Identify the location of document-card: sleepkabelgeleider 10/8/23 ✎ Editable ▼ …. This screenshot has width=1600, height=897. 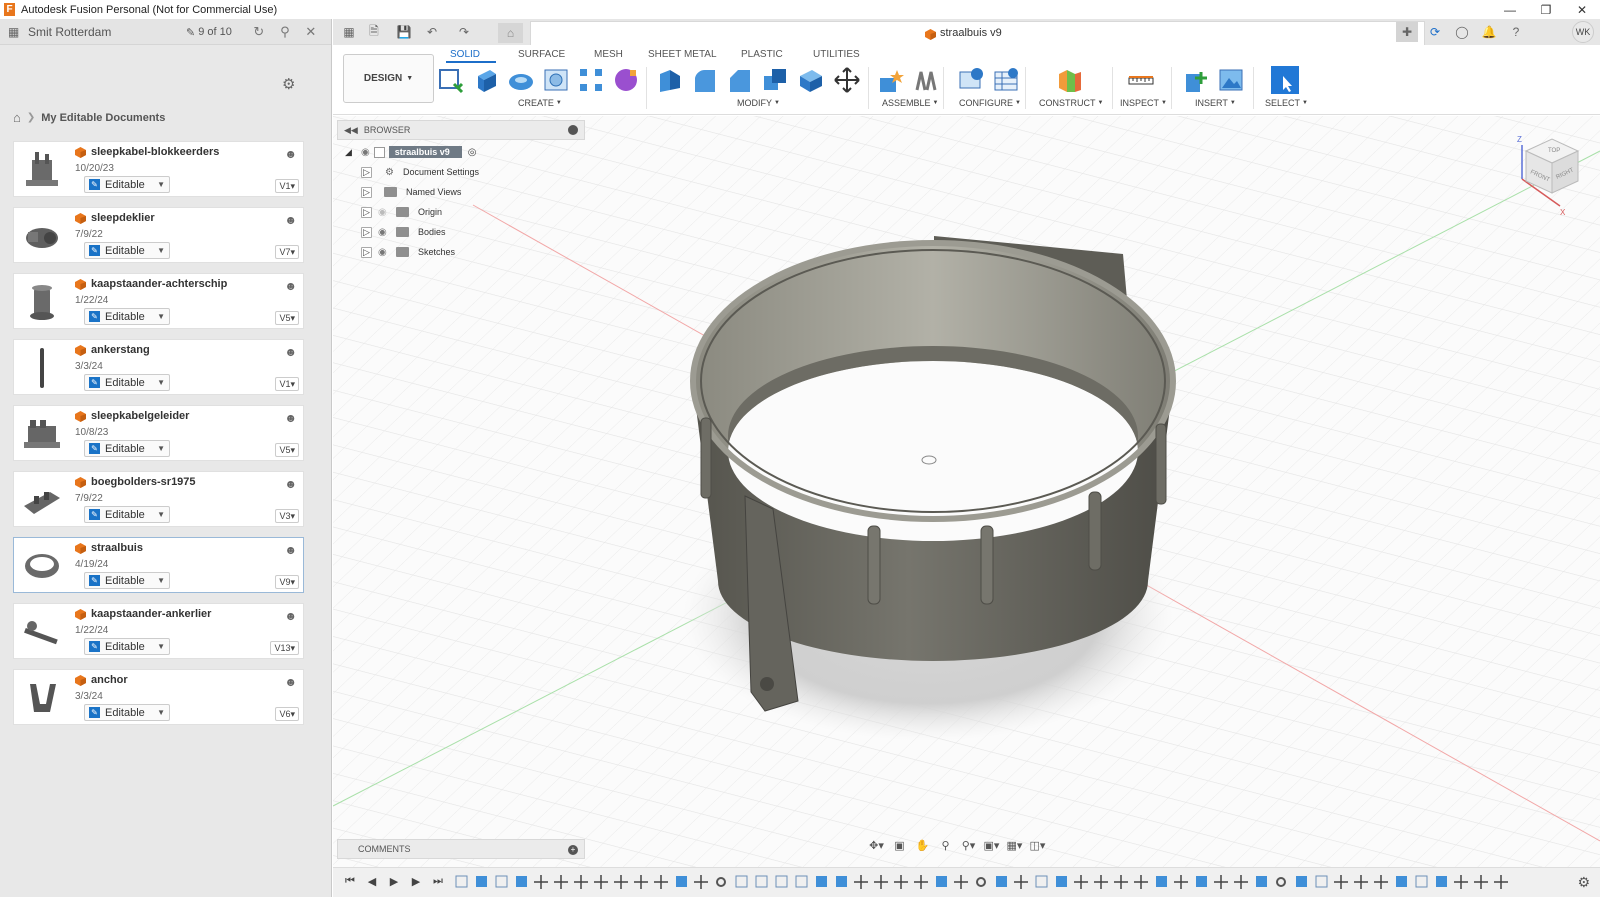
(158, 433).